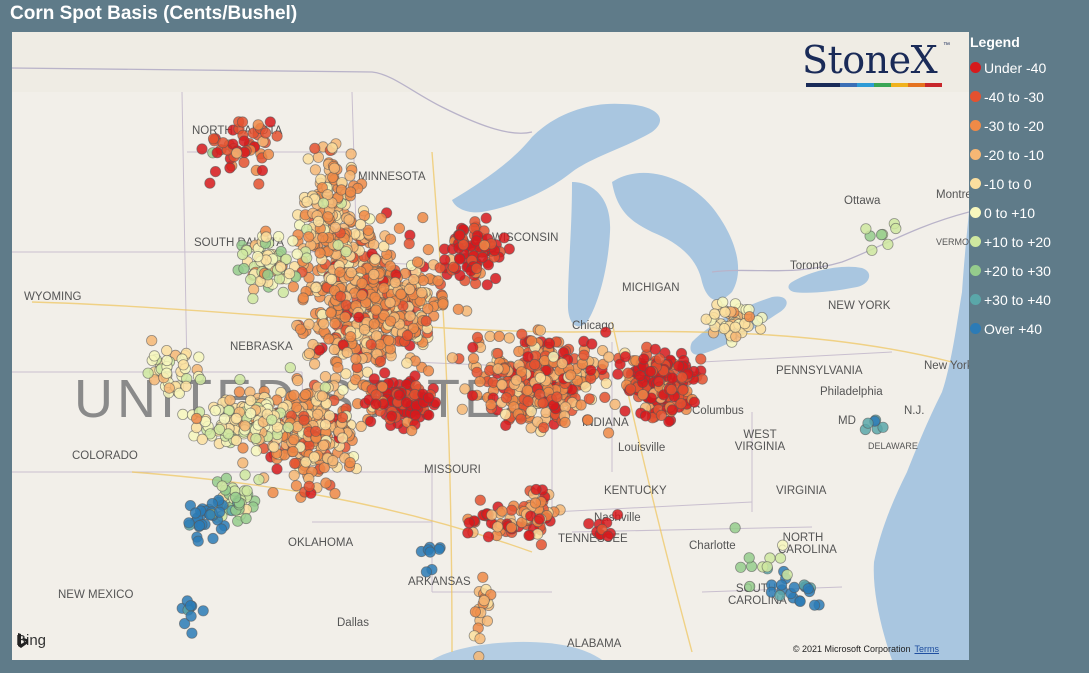 The height and width of the screenshot is (673, 1089). I want to click on legend-item: -20 to -10, so click(1027, 154).